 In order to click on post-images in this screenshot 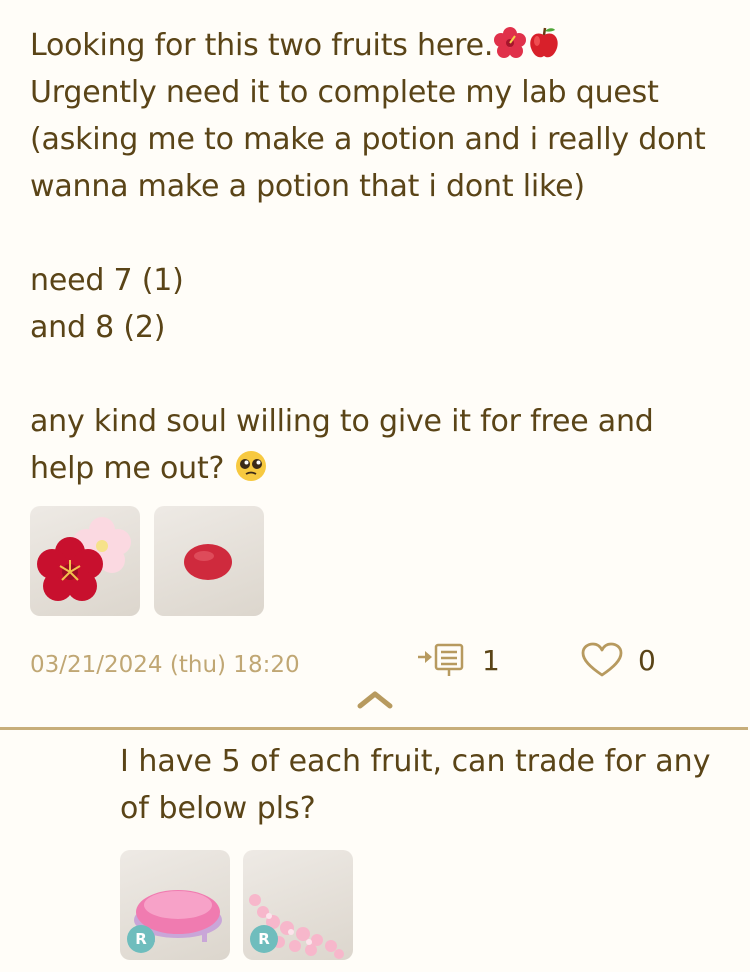, I will do `click(380, 561)`.